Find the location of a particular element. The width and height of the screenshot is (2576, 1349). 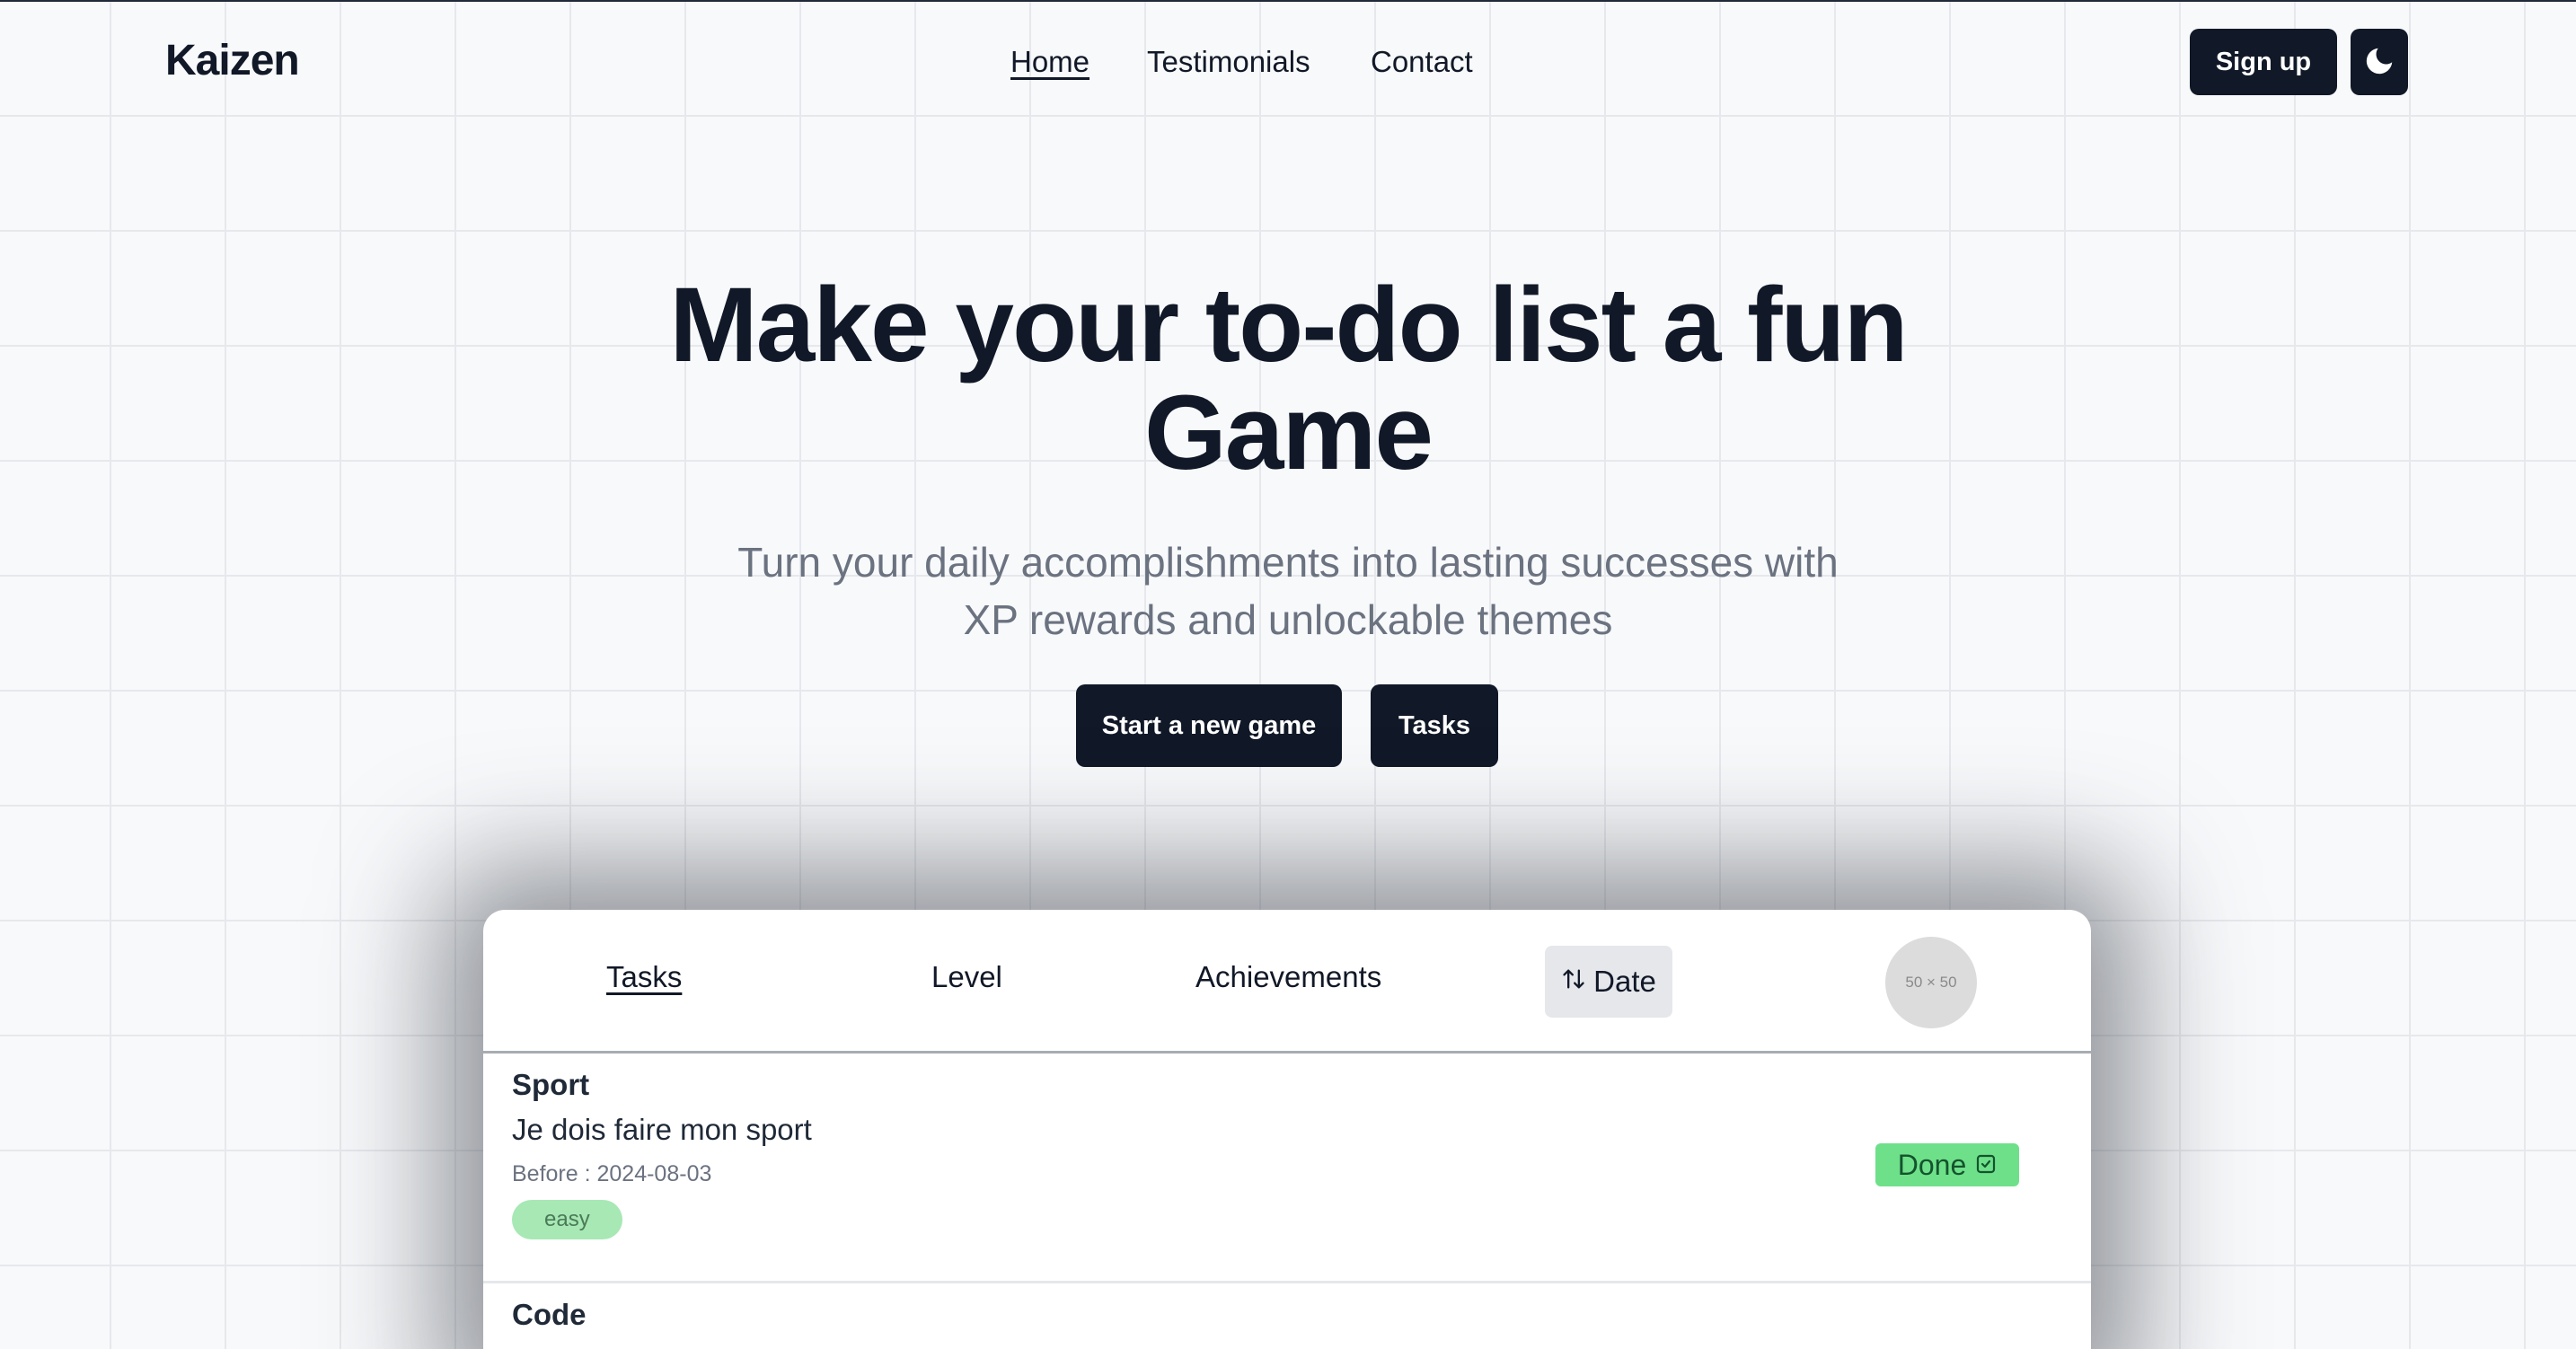

task-category: Sport is located at coordinates (551, 1084).